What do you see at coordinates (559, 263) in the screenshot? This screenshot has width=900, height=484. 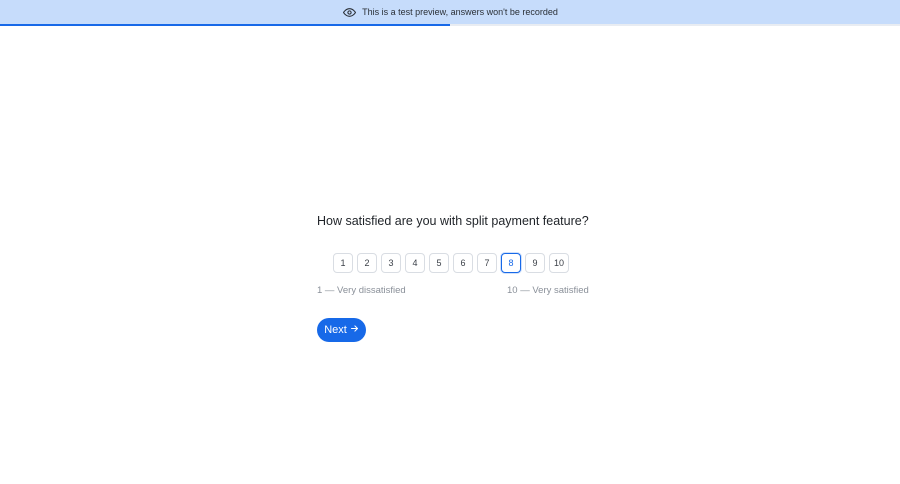 I see `rating-option-10: 10` at bounding box center [559, 263].